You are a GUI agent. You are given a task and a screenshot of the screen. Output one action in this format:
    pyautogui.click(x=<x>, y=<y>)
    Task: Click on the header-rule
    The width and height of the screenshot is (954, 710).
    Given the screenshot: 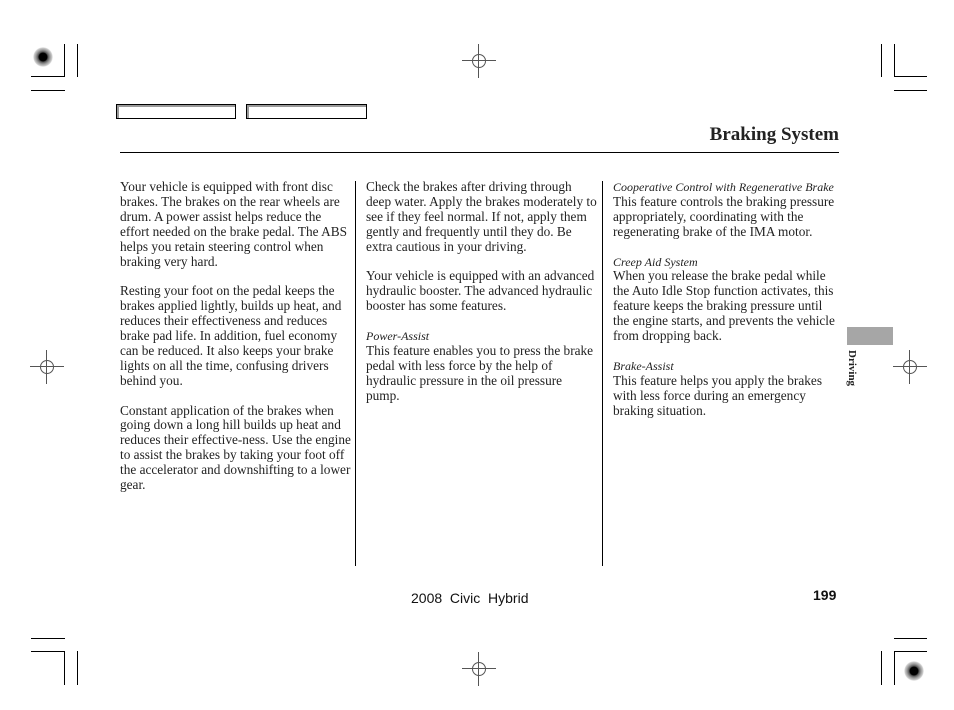 What is the action you would take?
    pyautogui.click(x=479, y=152)
    